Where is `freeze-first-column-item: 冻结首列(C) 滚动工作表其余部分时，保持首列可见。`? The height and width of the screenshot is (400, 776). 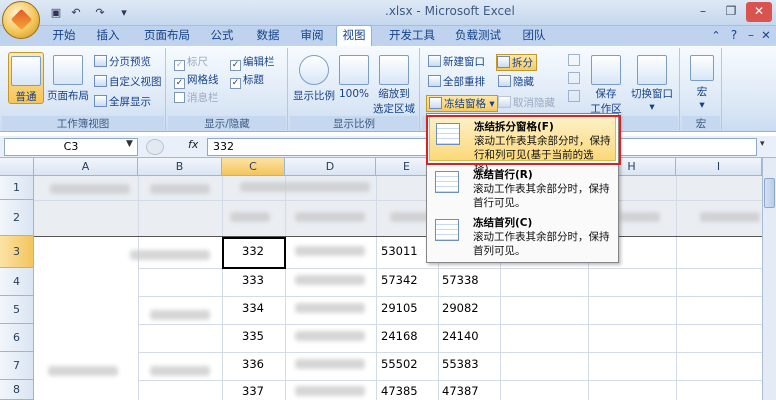 freeze-first-column-item: 冻结首列(C) 滚动工作表其余部分时，保持首列可见。 is located at coordinates (522, 235).